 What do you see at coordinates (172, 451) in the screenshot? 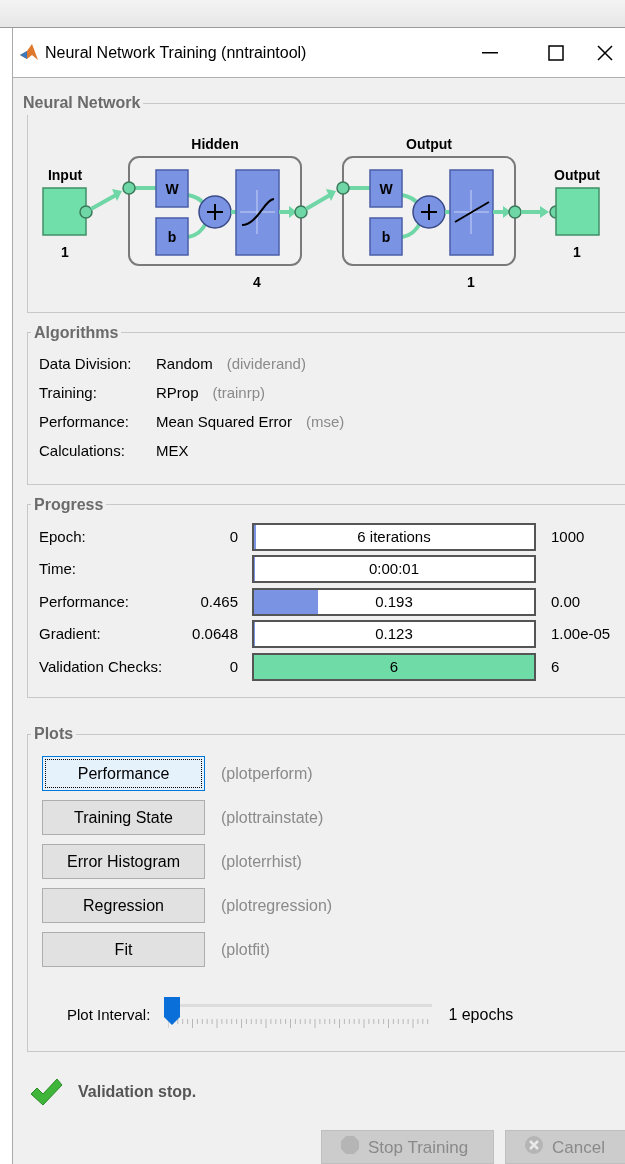
I see `algorithm-value: MEX` at bounding box center [172, 451].